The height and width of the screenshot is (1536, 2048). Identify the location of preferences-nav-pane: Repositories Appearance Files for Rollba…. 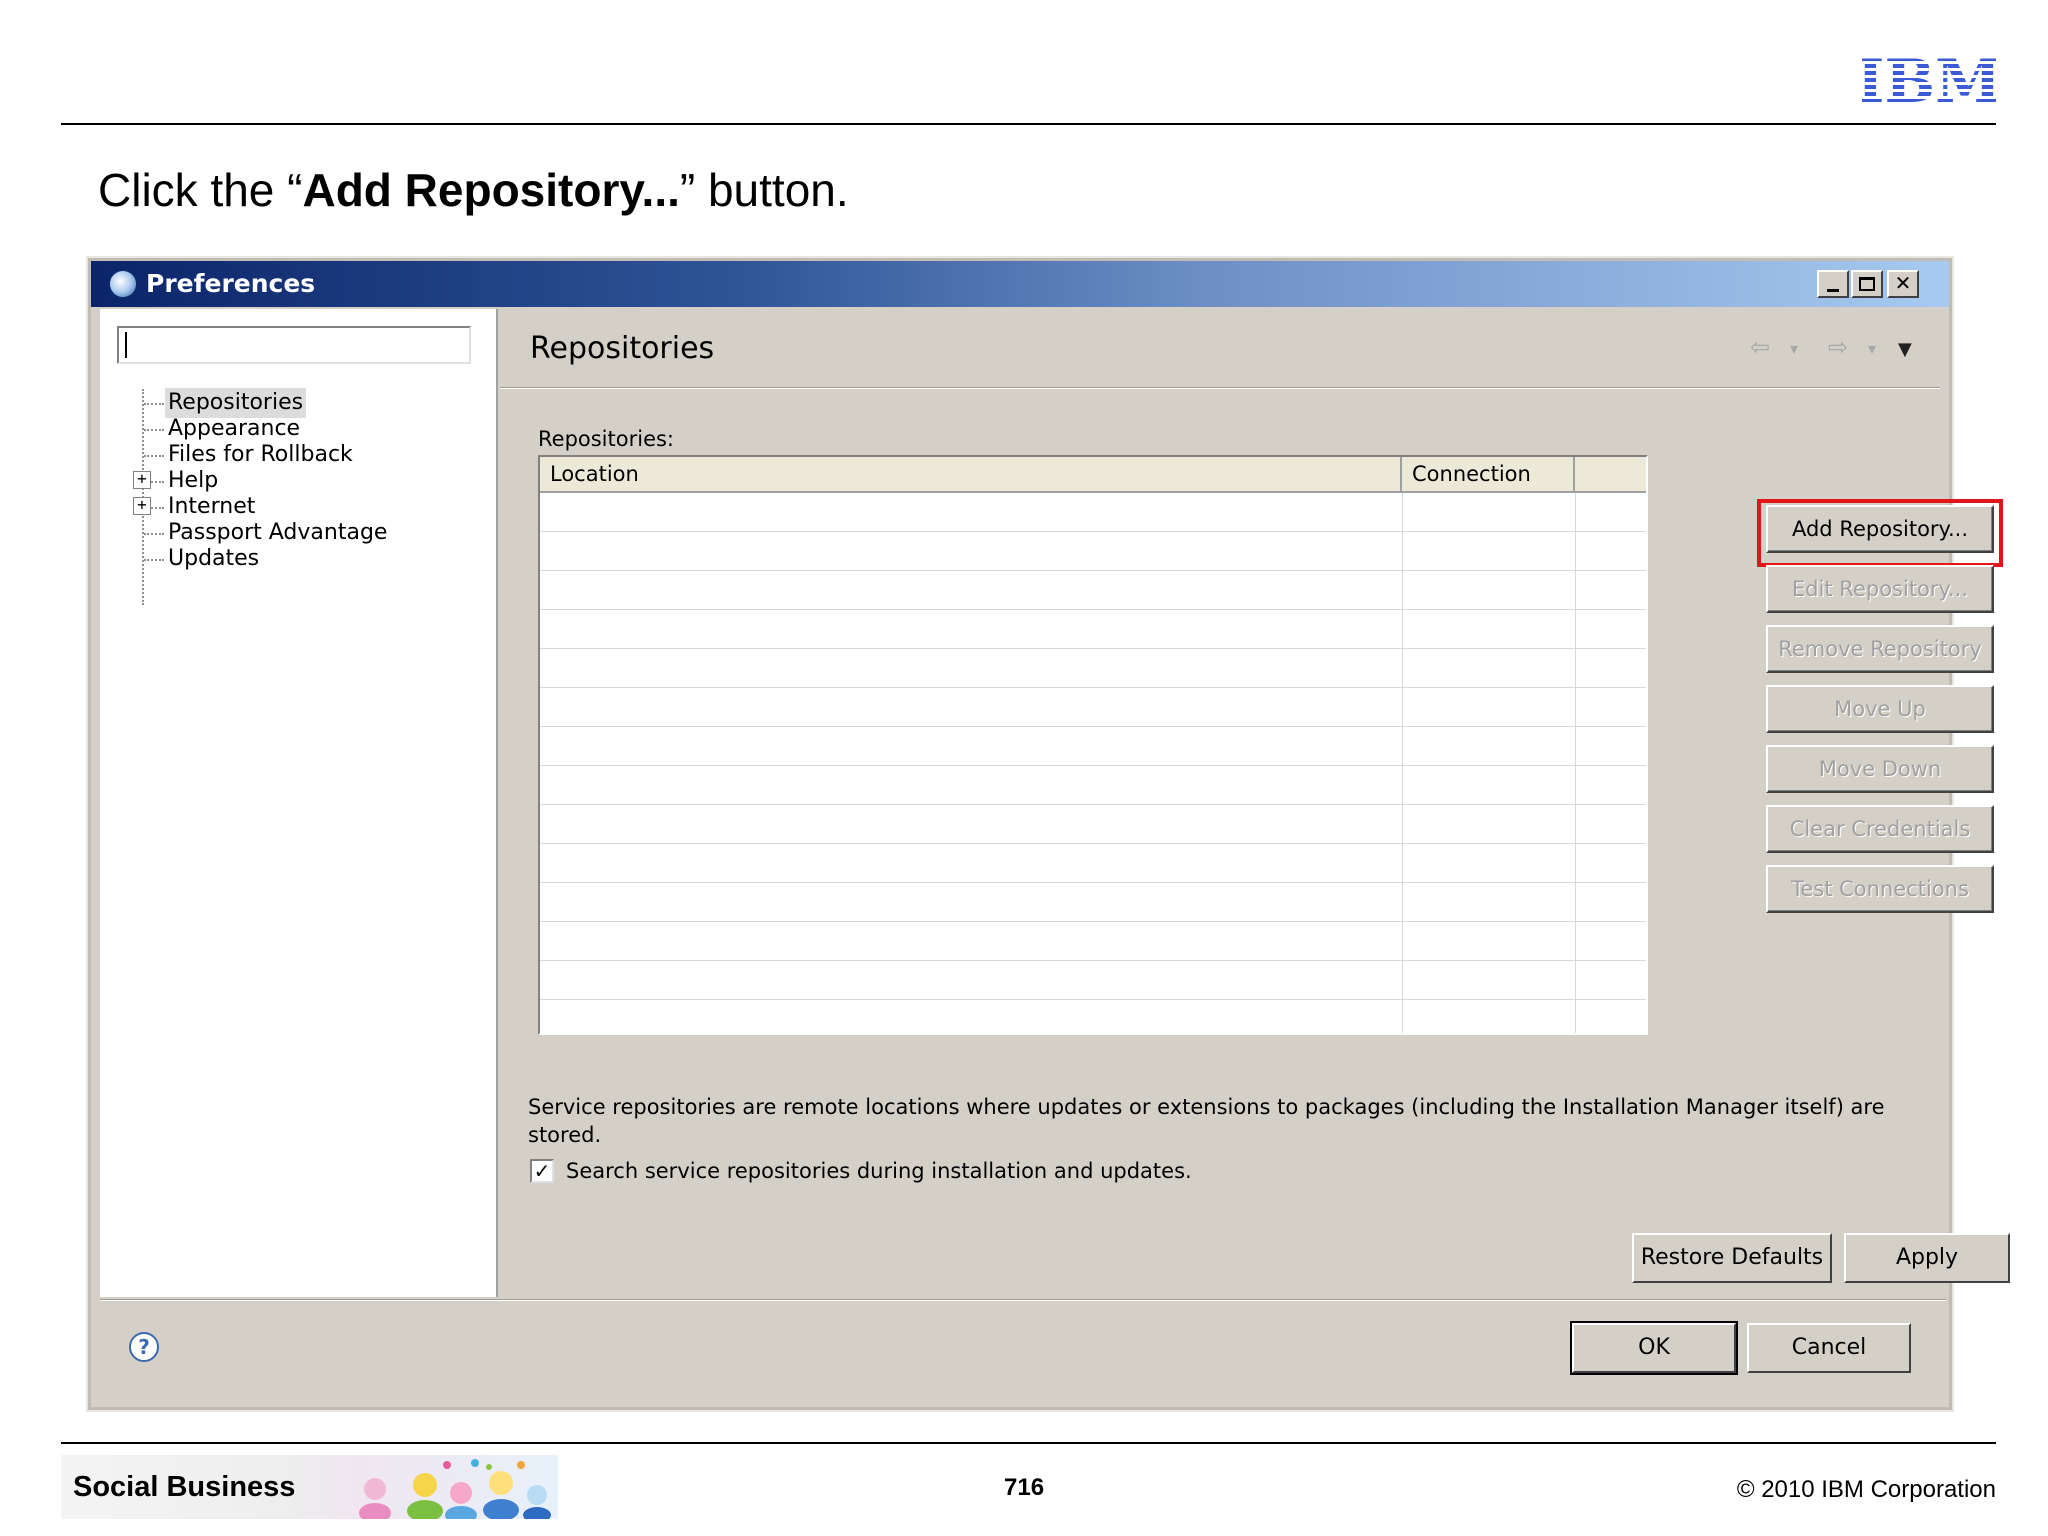
(299, 803).